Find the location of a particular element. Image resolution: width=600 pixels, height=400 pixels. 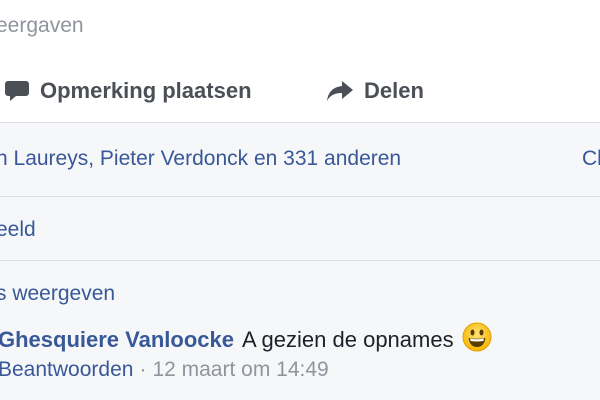

comment: Ghesquiere Vanloocke A gezien de opnames is located at coordinates (246, 340).